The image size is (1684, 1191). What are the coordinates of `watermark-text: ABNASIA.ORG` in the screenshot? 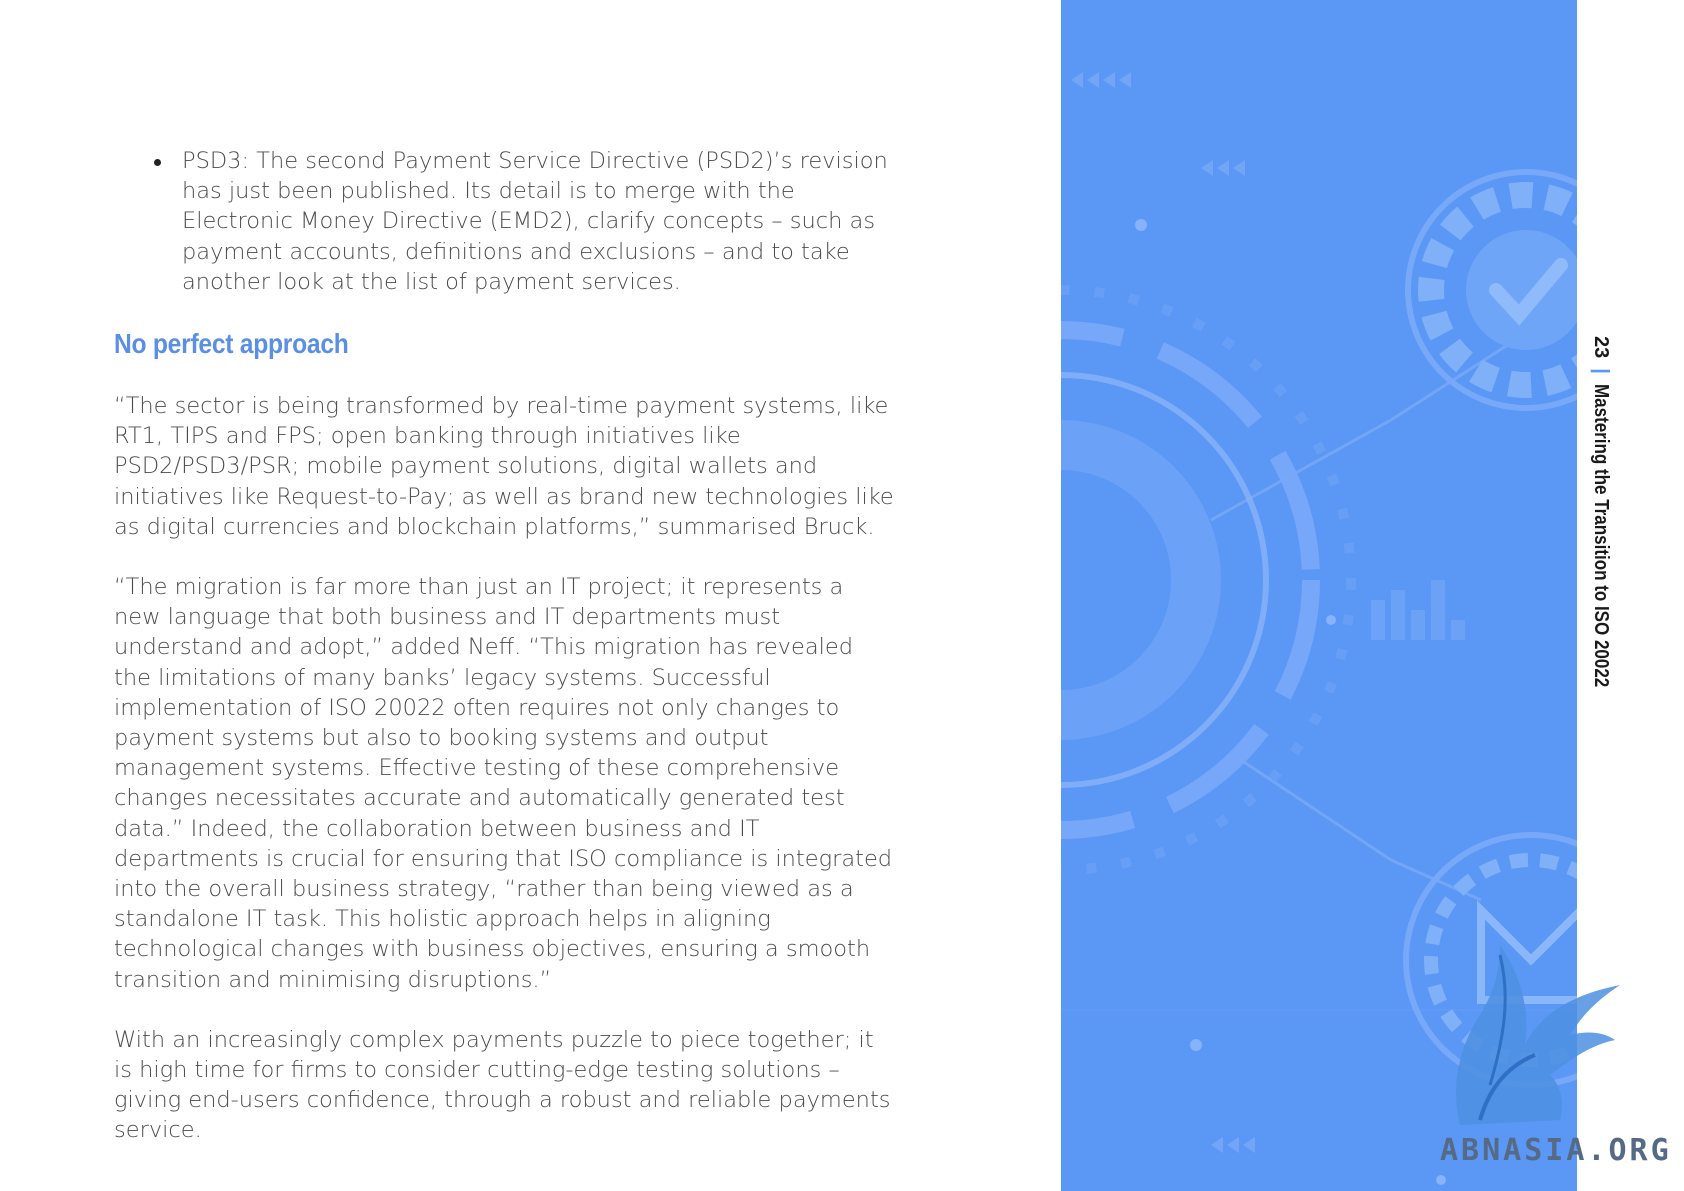 It's located at (1556, 1150).